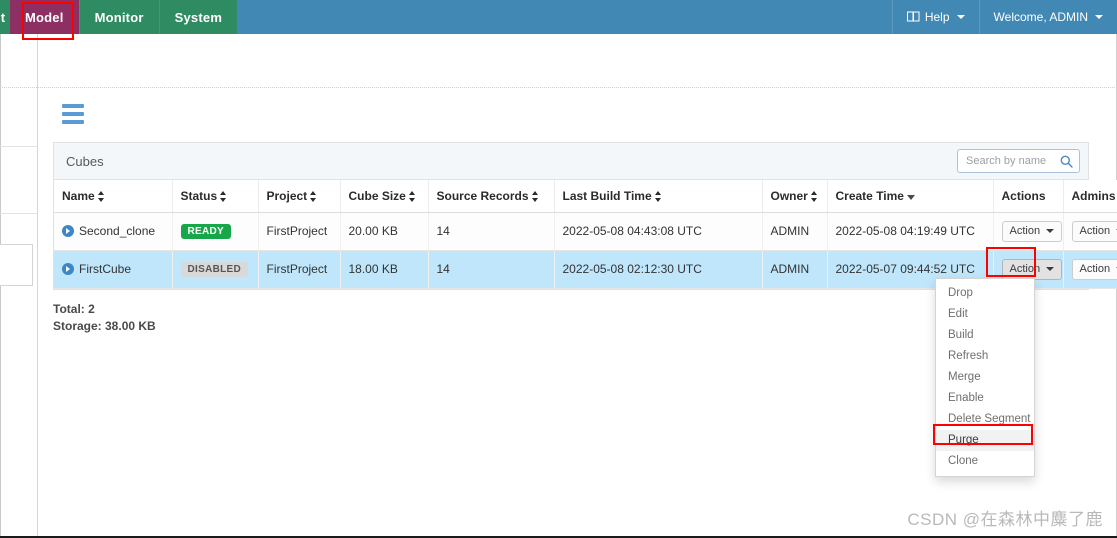 The image size is (1117, 538). What do you see at coordinates (113, 269) in the screenshot?
I see `cell-name: FirstCube` at bounding box center [113, 269].